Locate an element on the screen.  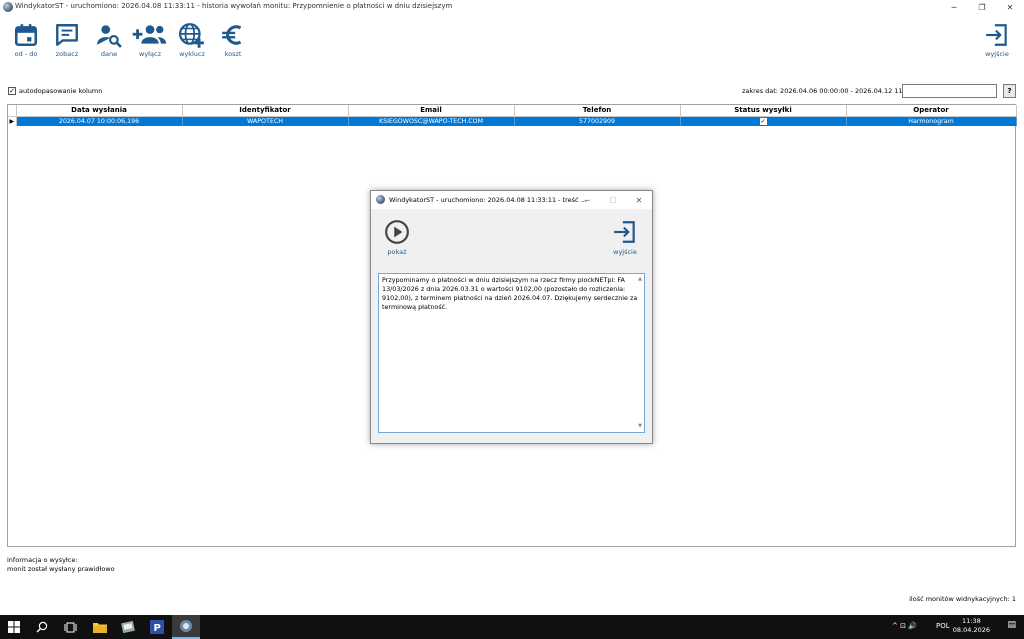
search-icon is located at coordinates (42, 627).